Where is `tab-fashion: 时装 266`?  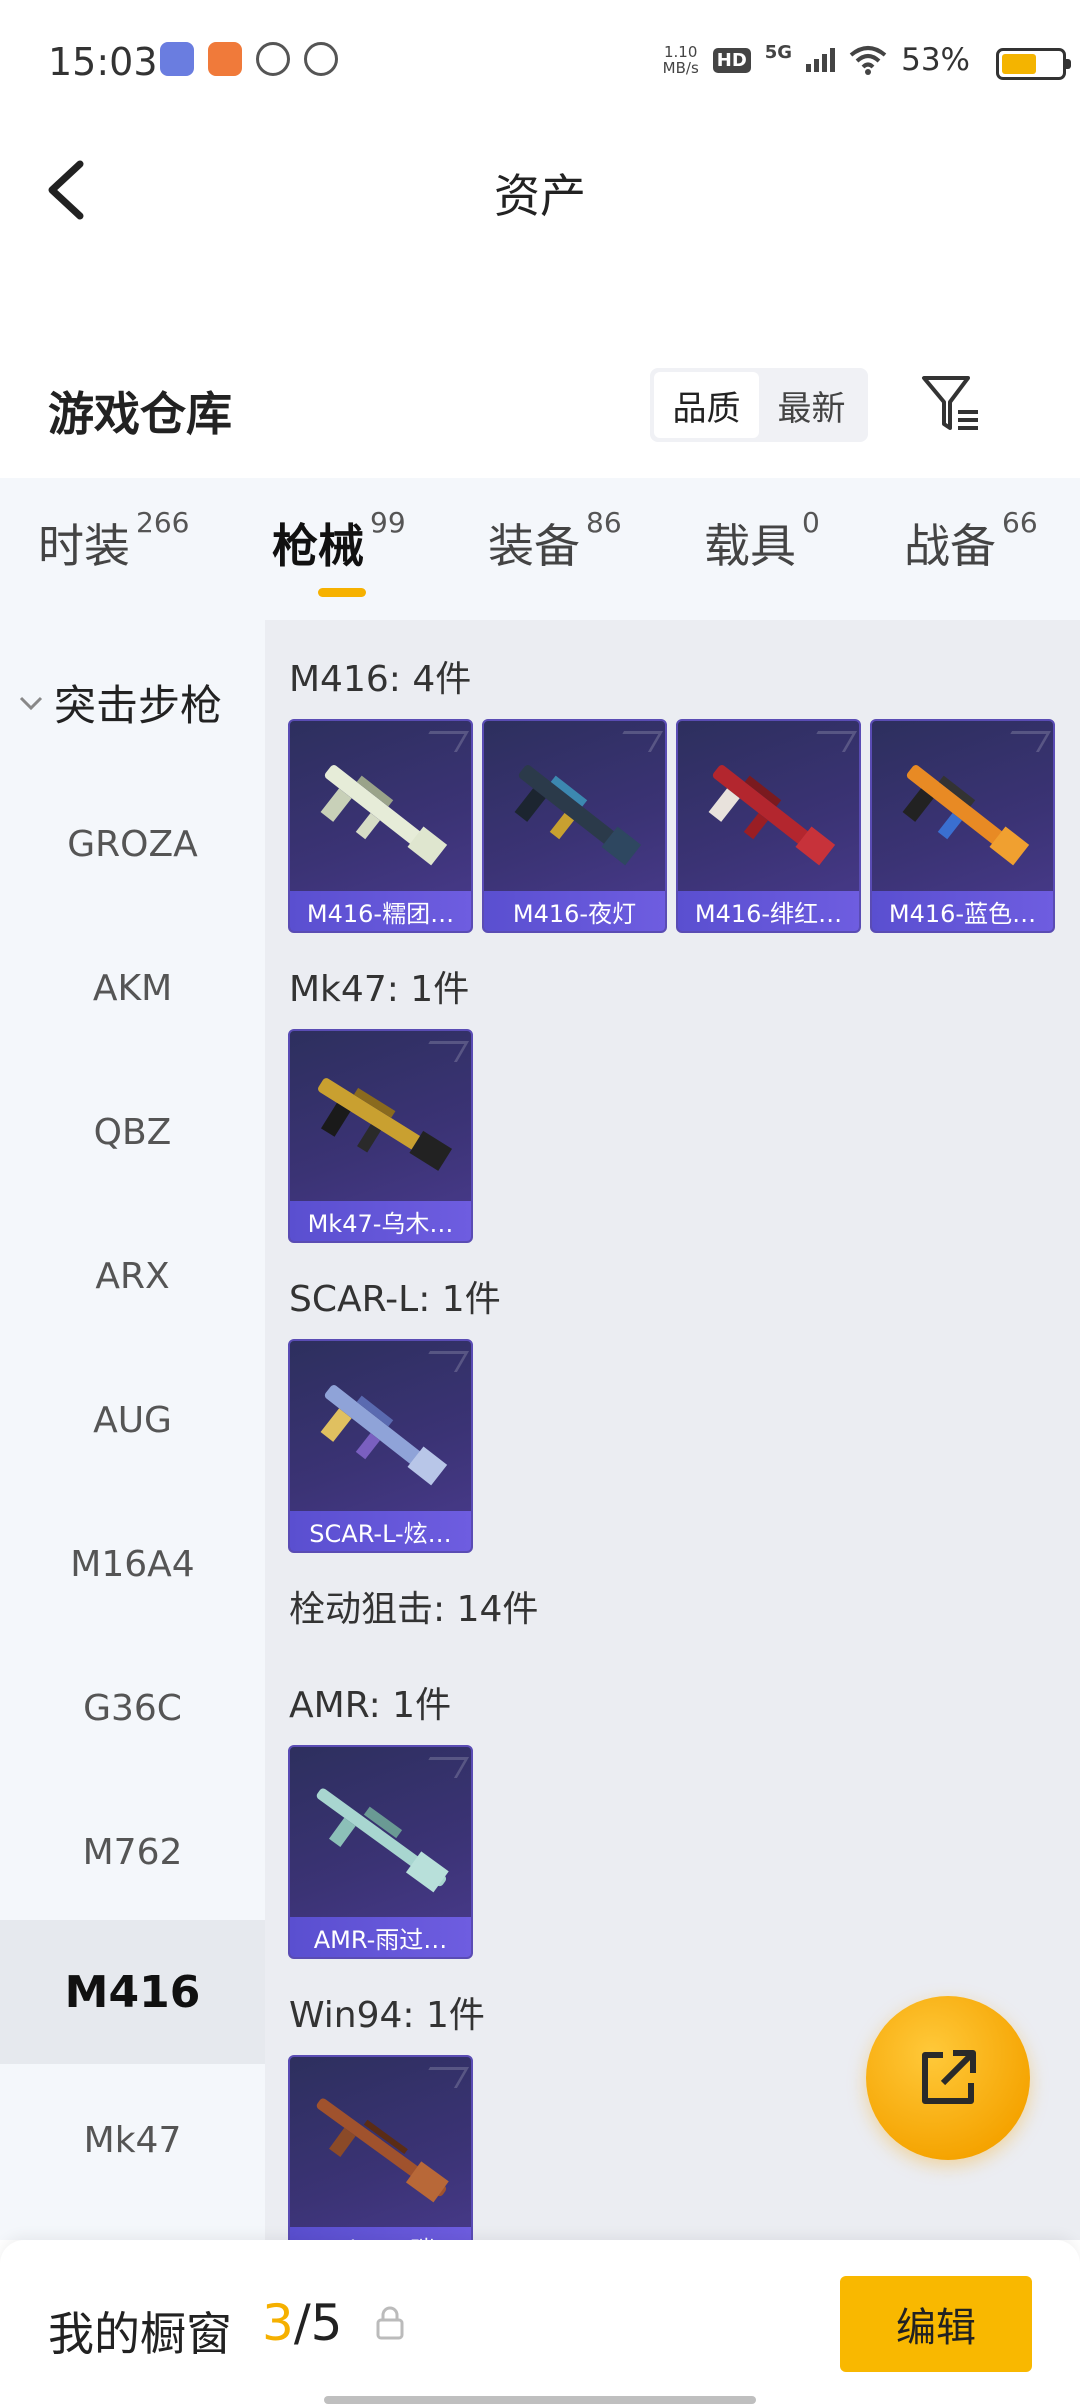
tab-fashion: 时装 266 is located at coordinates (113, 541).